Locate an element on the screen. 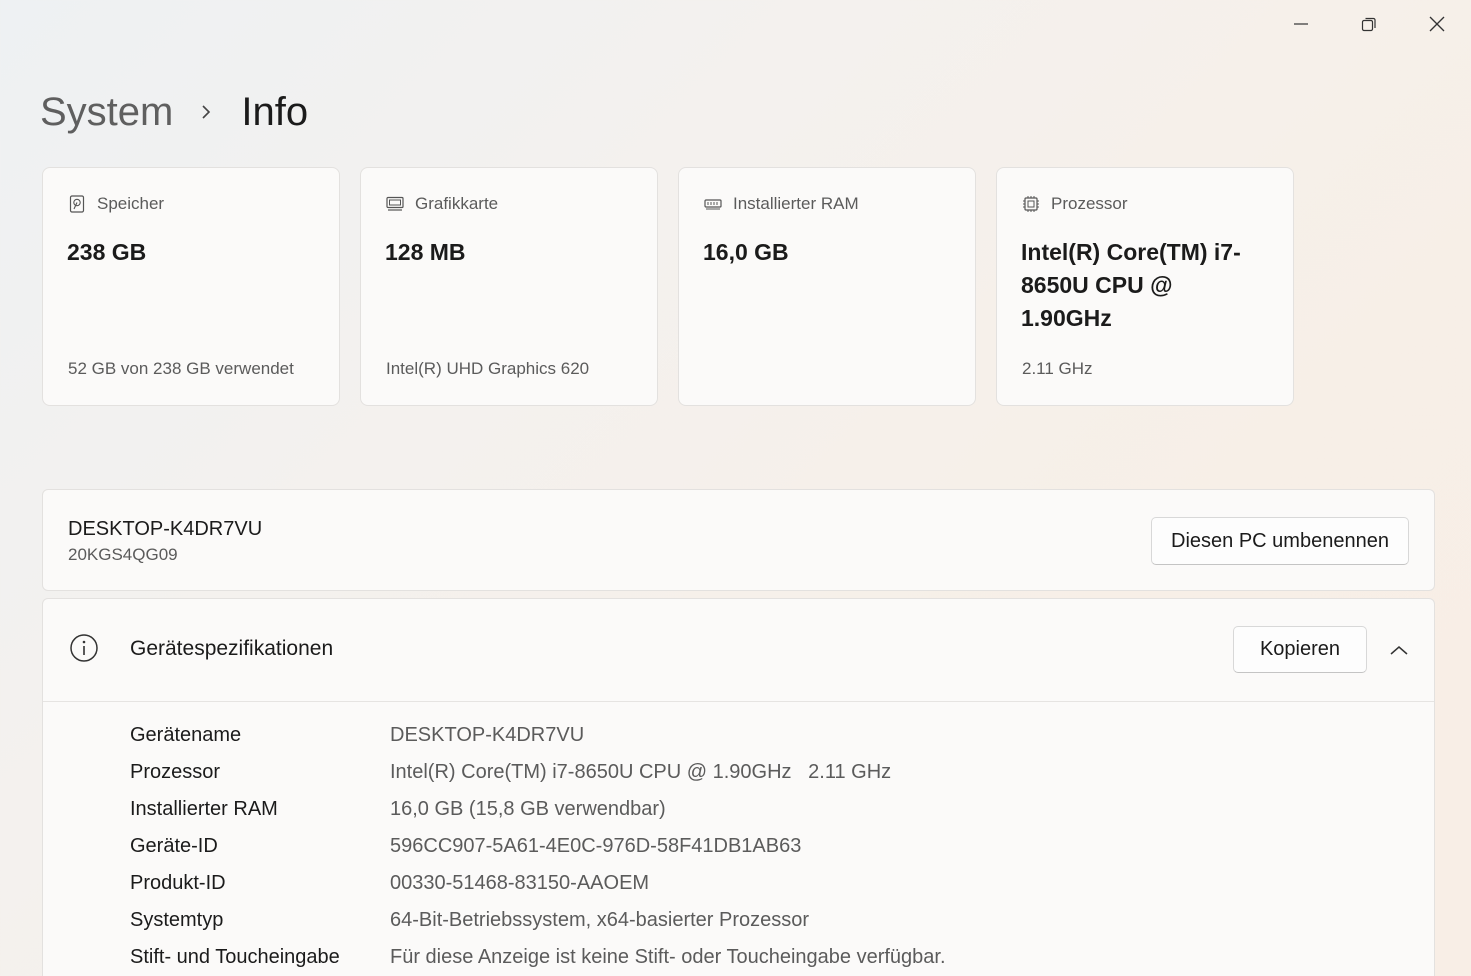 The width and height of the screenshot is (1471, 976). minimize-icon is located at coordinates (1301, 24).